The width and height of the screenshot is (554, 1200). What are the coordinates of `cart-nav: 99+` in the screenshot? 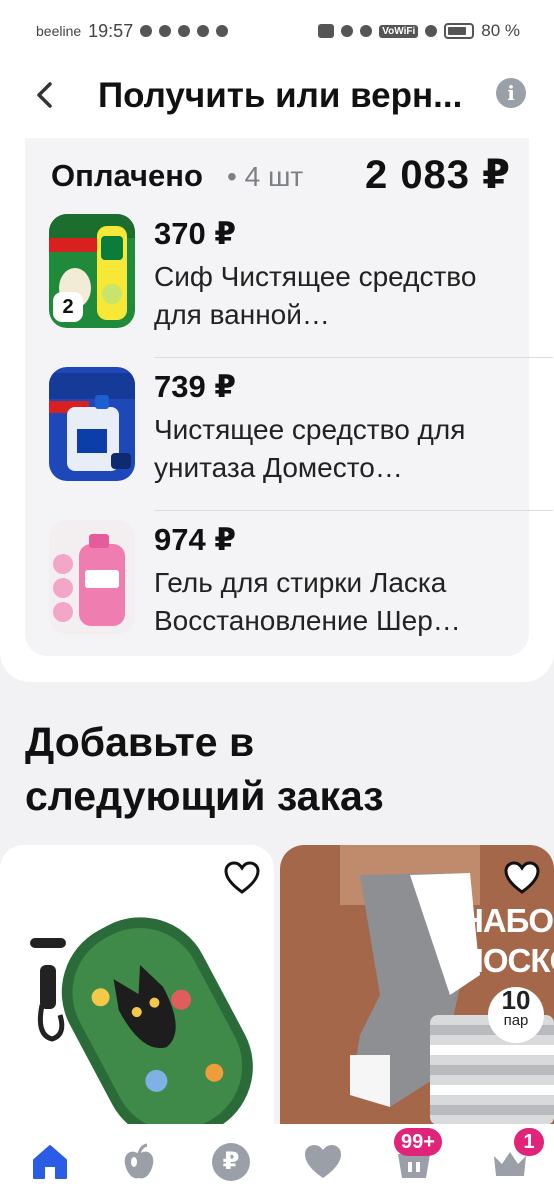 It's located at (417, 1156).